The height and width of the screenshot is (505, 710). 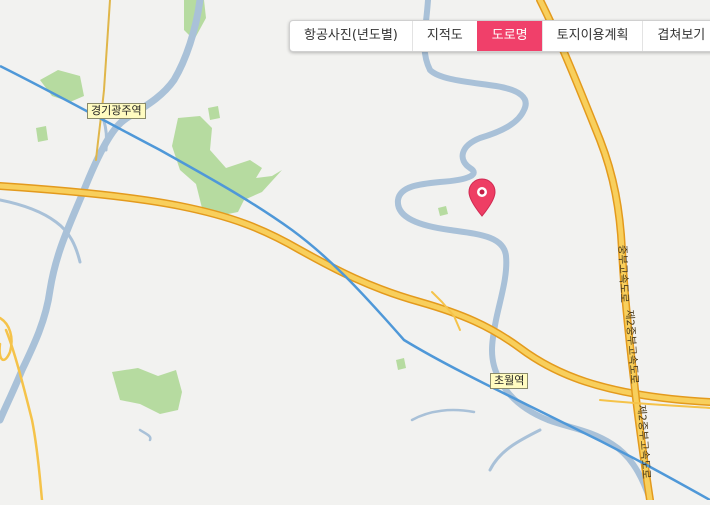 I want to click on tab-overlay-view: 겹쳐보기, so click(x=676, y=36).